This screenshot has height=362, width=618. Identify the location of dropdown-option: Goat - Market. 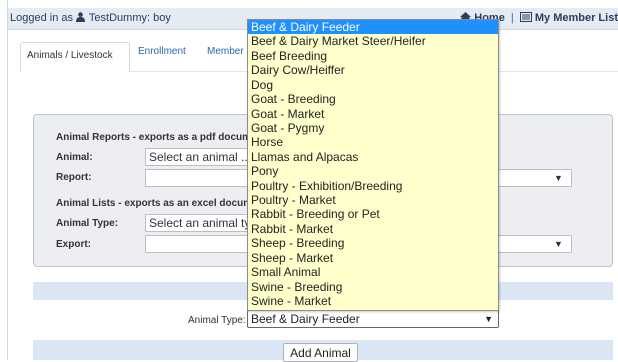
(373, 114).